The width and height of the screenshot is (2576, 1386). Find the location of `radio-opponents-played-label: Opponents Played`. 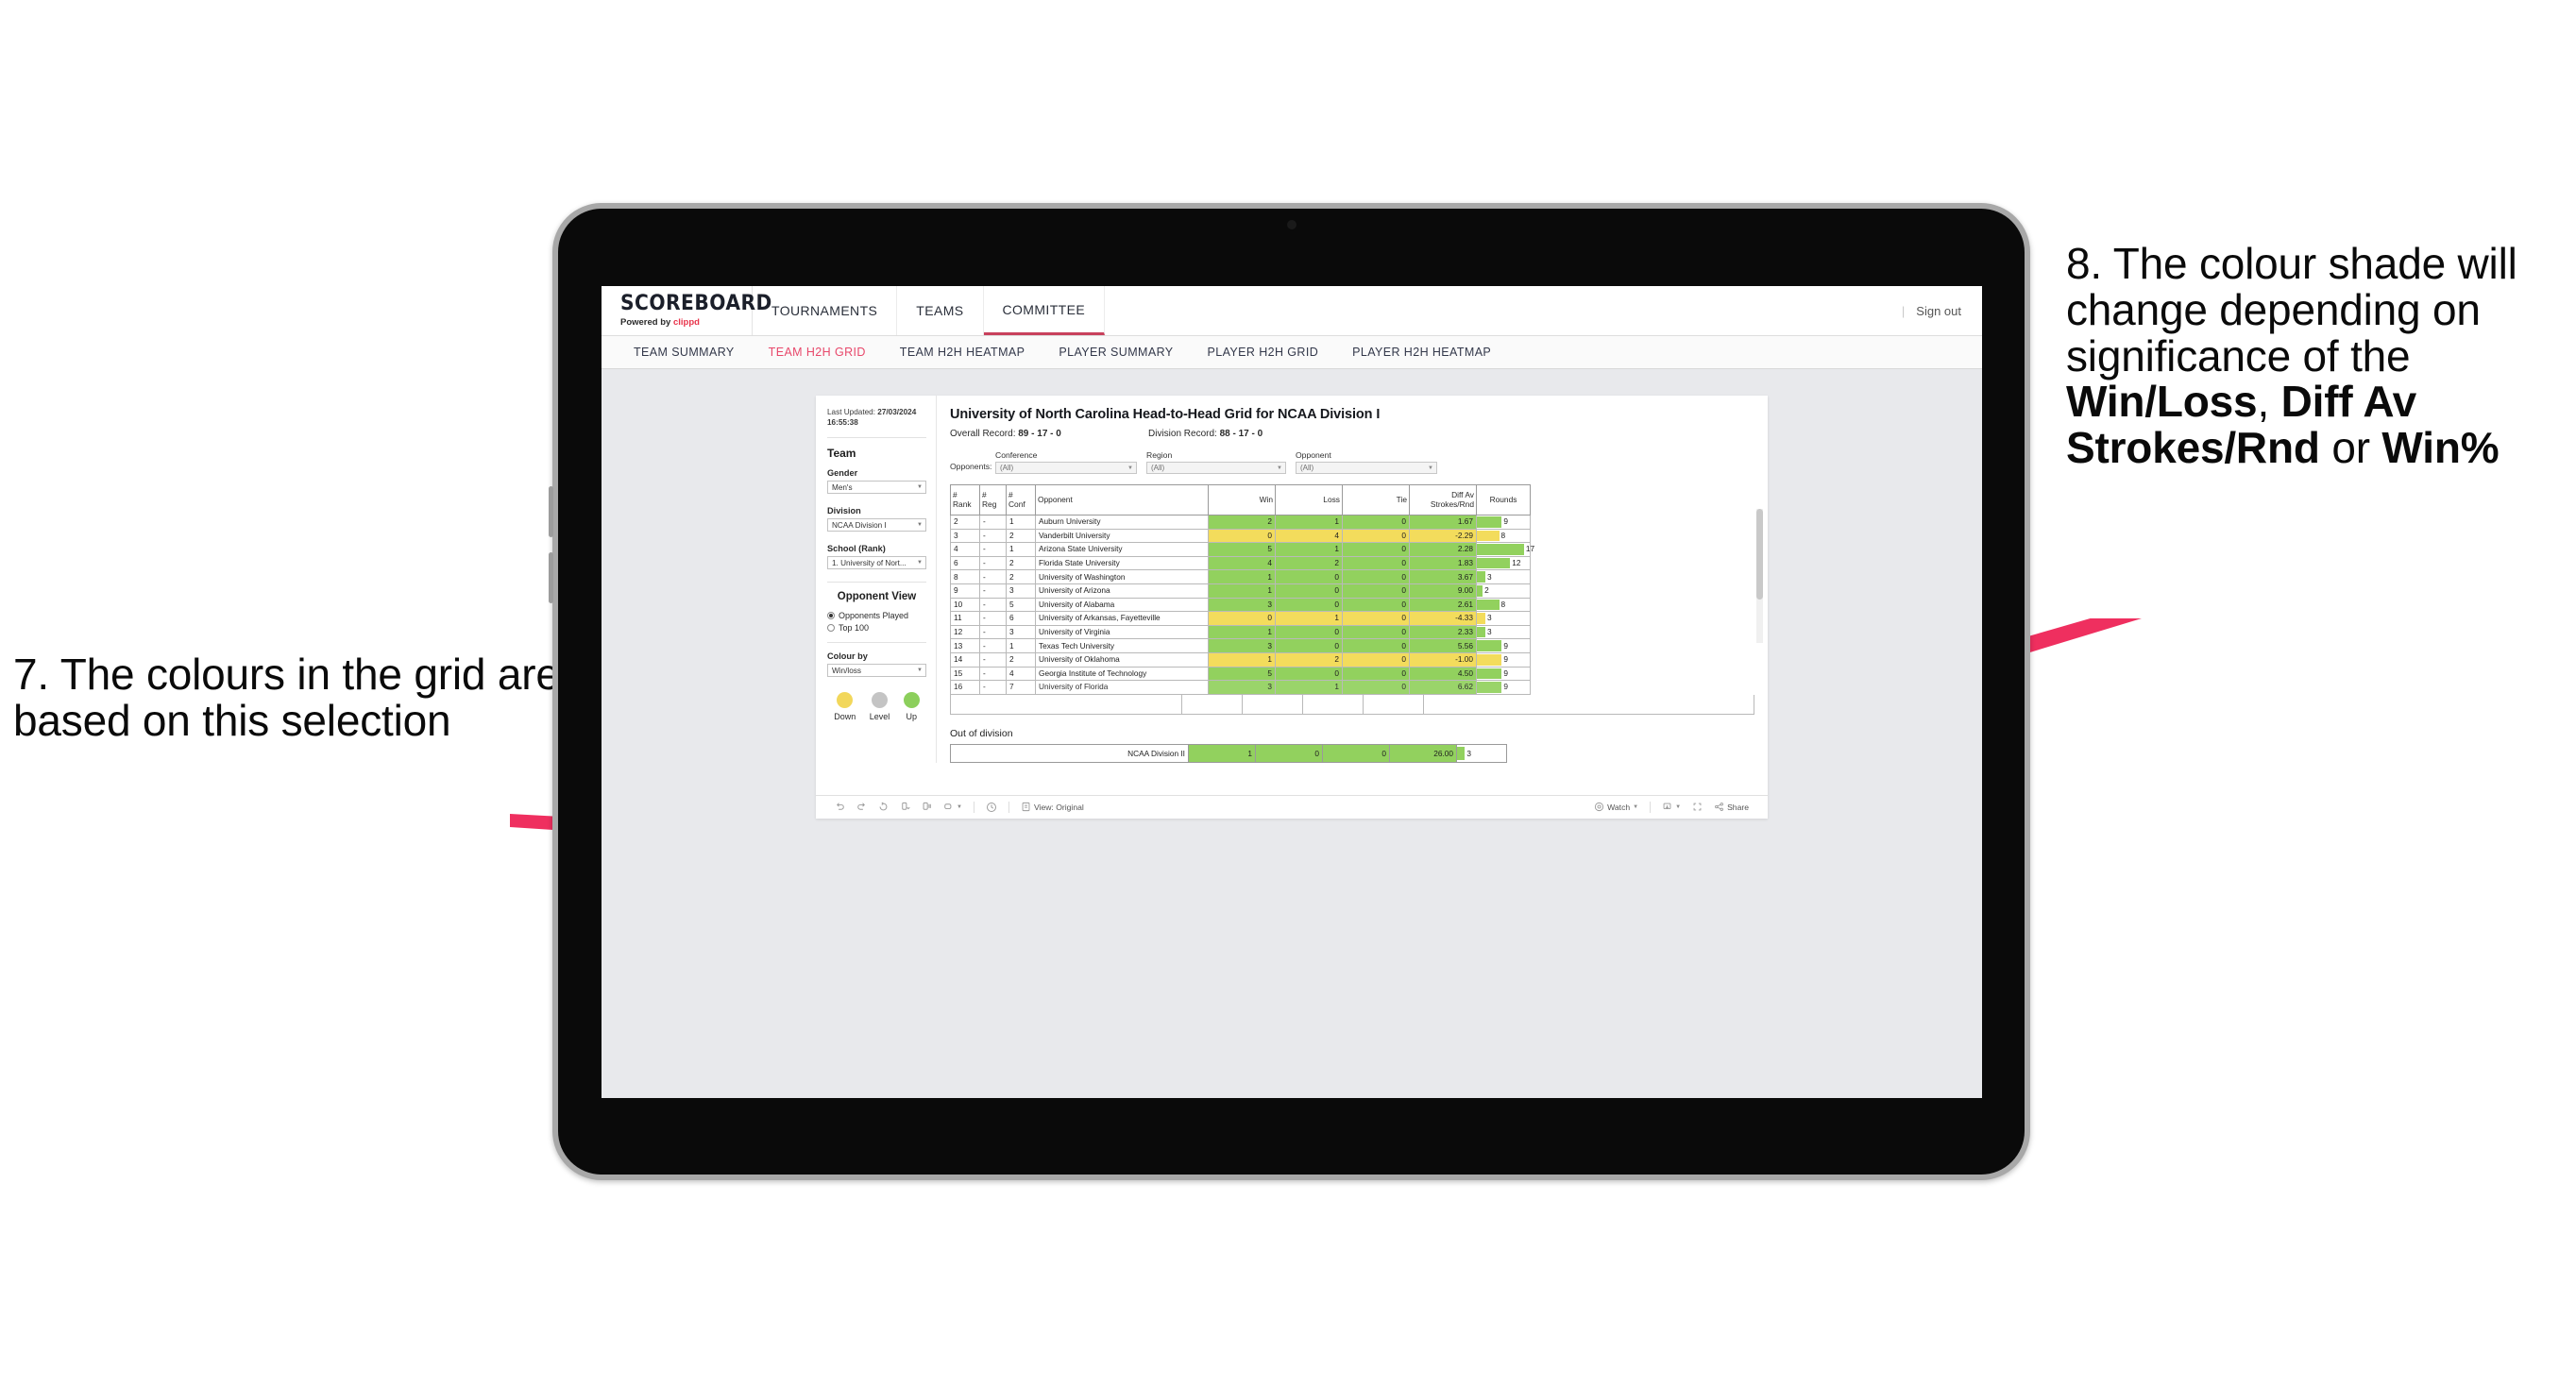

radio-opponents-played-label: Opponents Played is located at coordinates (874, 616).